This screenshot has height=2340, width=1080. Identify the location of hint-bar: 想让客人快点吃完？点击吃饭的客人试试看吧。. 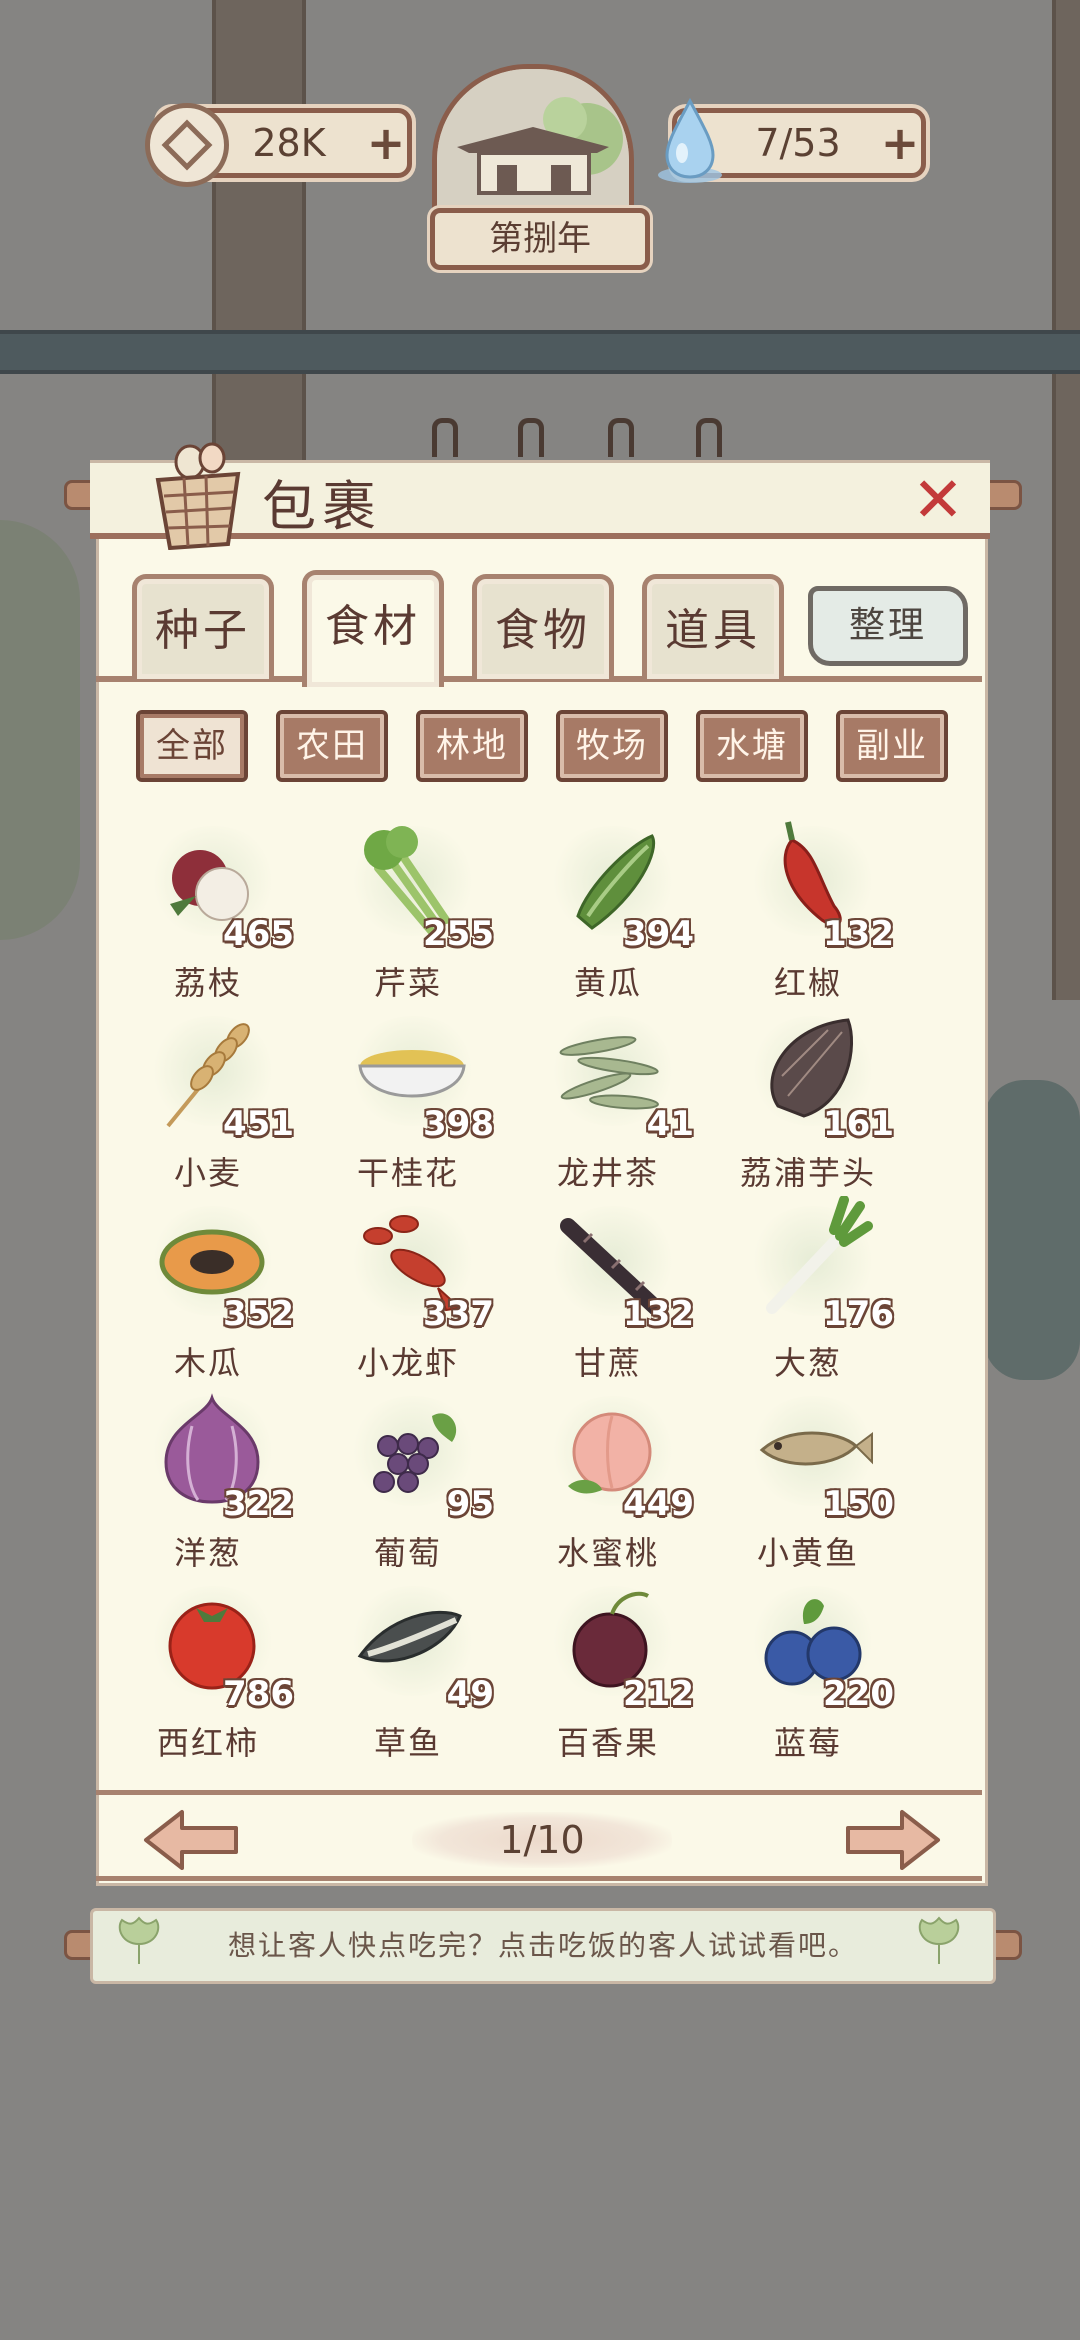
(543, 1946).